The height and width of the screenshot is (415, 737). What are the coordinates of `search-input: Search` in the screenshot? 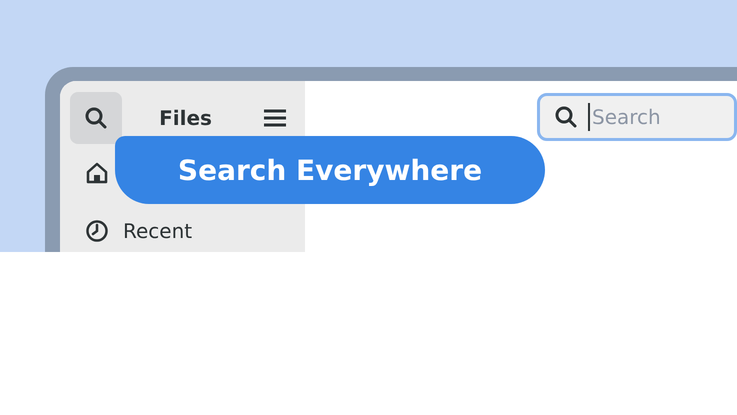 It's located at (662, 117).